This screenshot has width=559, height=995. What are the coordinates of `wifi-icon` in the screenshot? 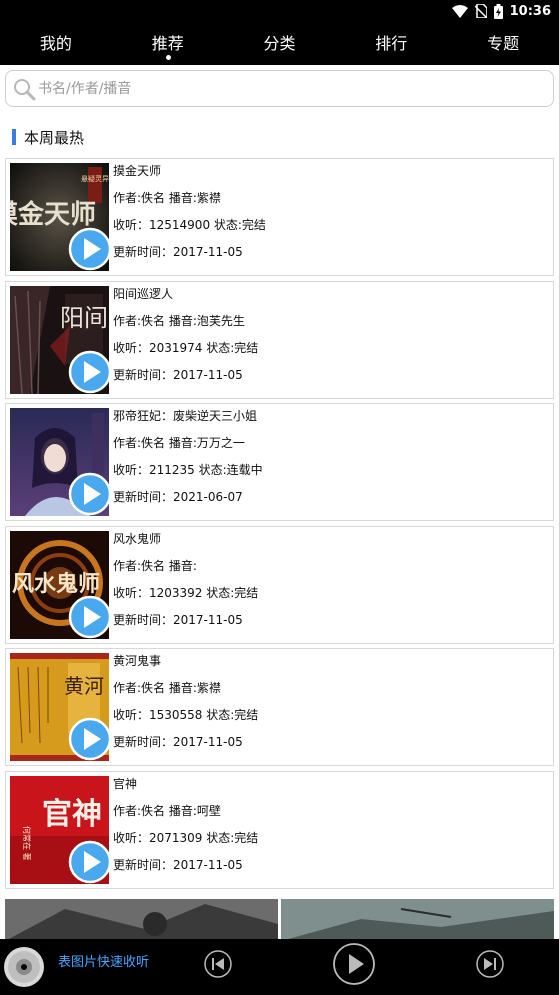 It's located at (459, 11).